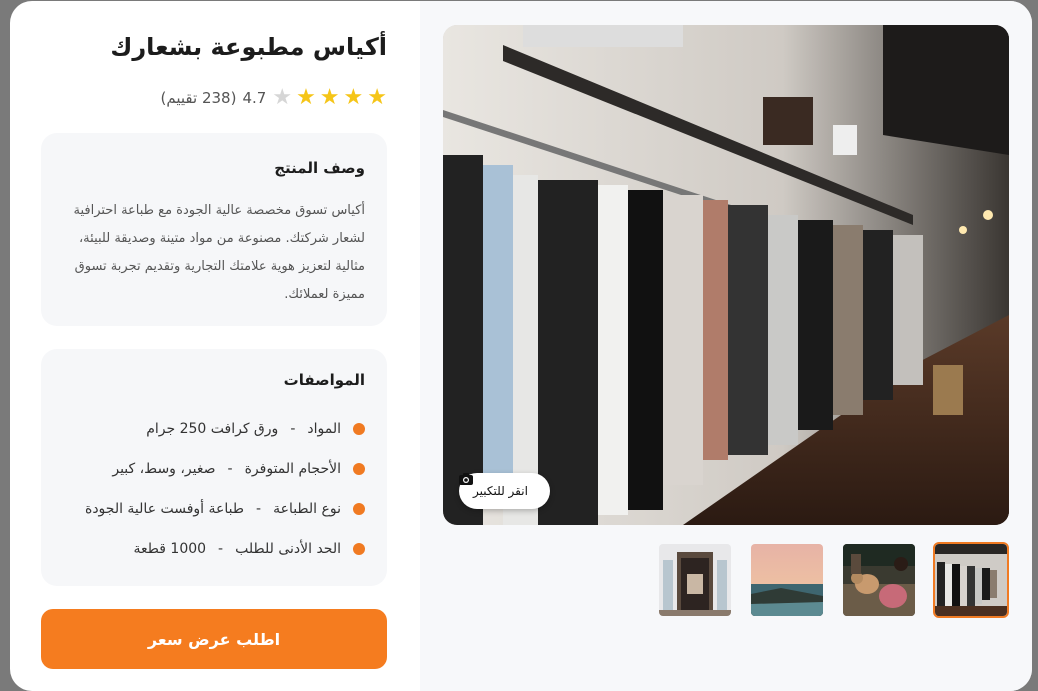 This screenshot has height=691, width=1038. I want to click on spec-item: المواد - ورق كرافت 250 جرام, so click(214, 429).